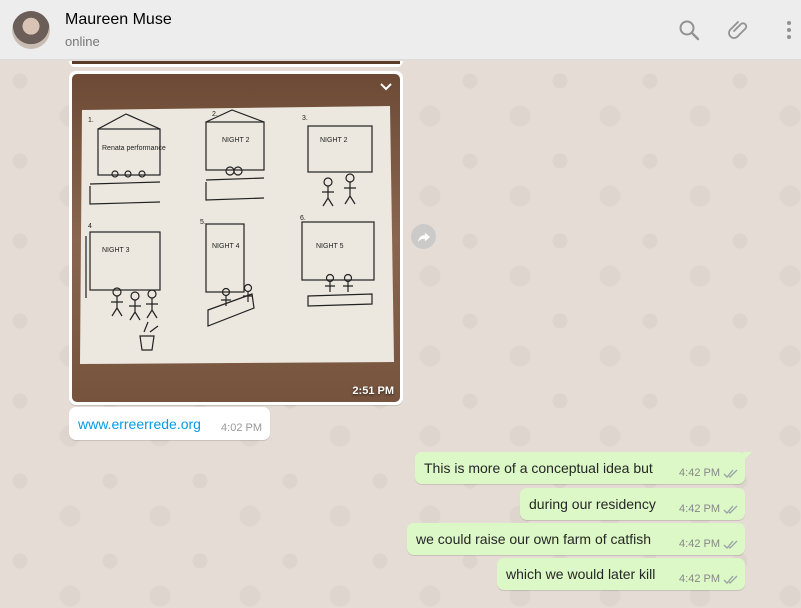 This screenshot has width=801, height=608. What do you see at coordinates (236, 64) in the screenshot?
I see `previous-image-message` at bounding box center [236, 64].